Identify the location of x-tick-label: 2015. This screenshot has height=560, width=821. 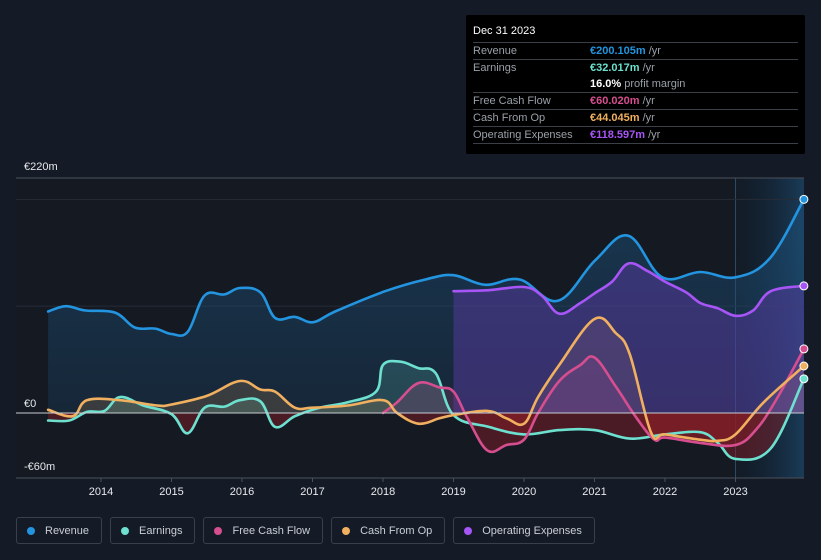
(171, 492).